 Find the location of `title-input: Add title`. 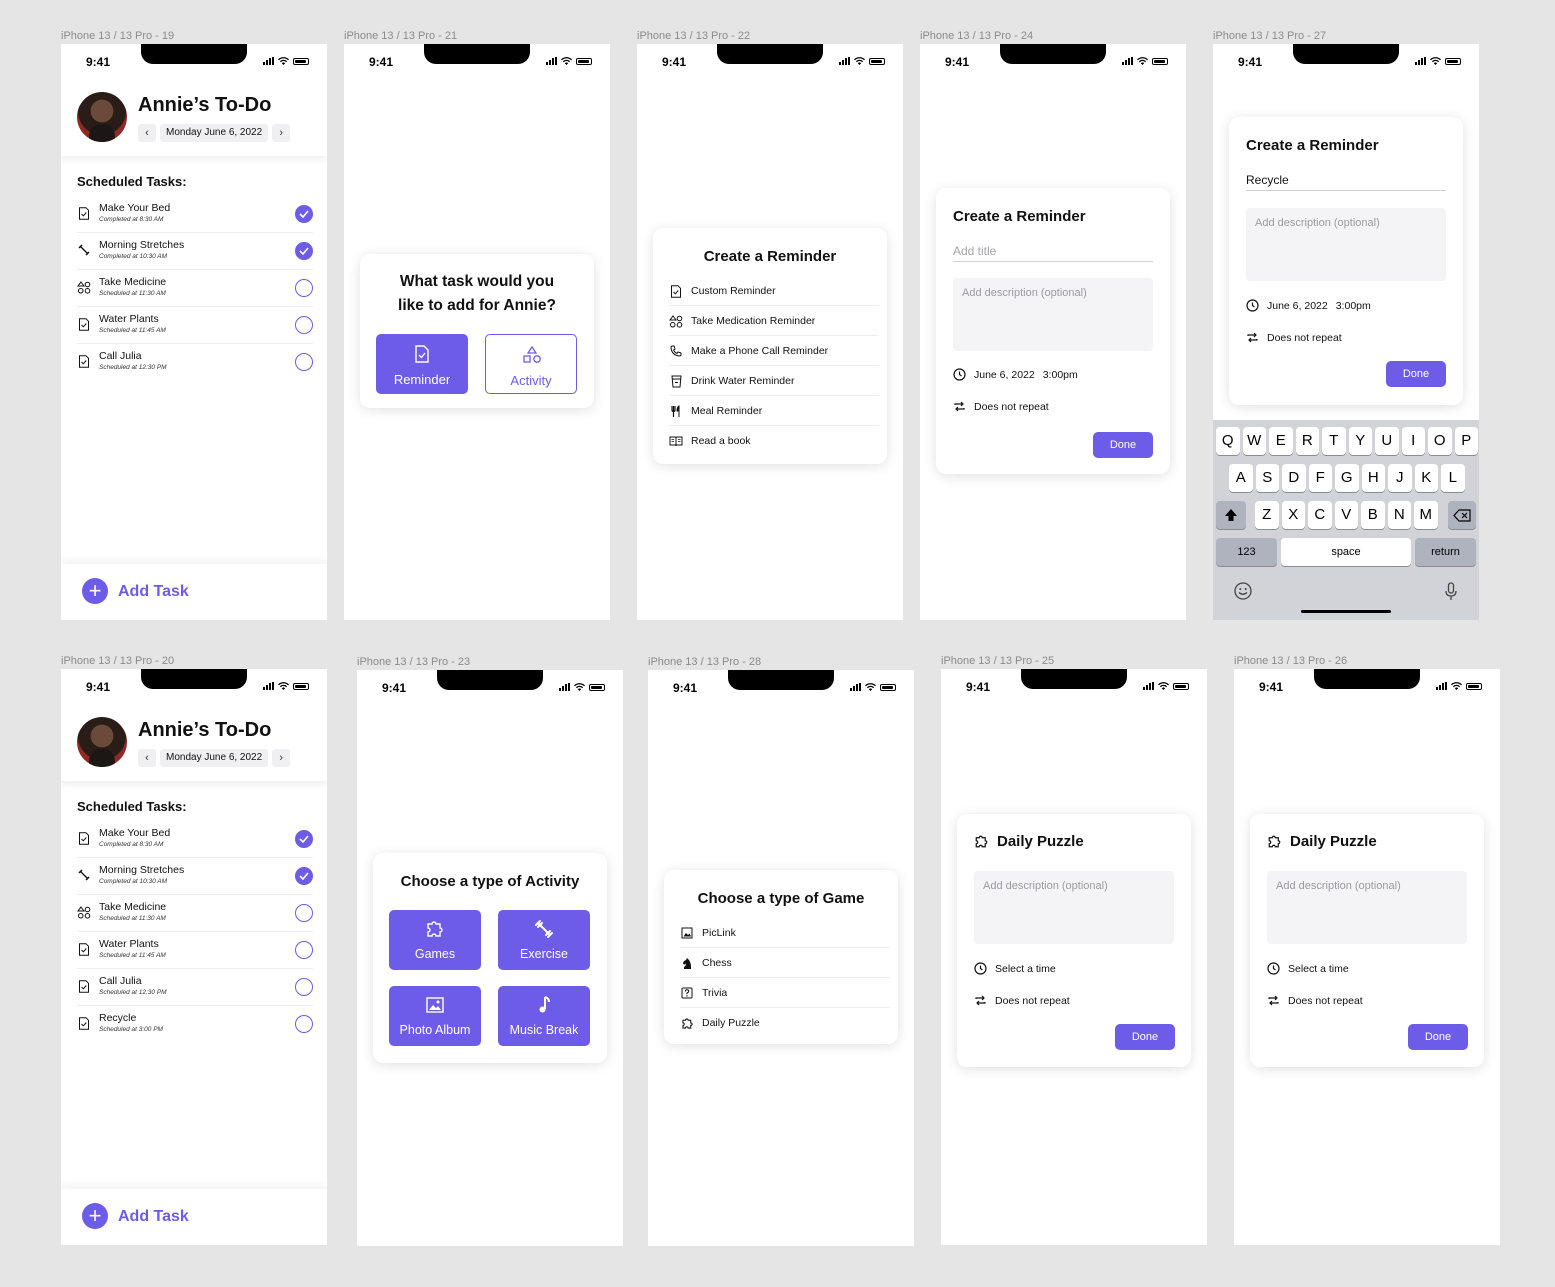

title-input: Add title is located at coordinates (1053, 253).